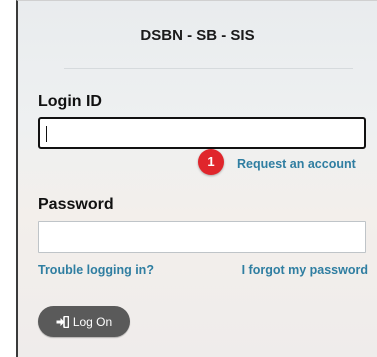 The width and height of the screenshot is (377, 357). What do you see at coordinates (62, 321) in the screenshot?
I see `sign-in-icon` at bounding box center [62, 321].